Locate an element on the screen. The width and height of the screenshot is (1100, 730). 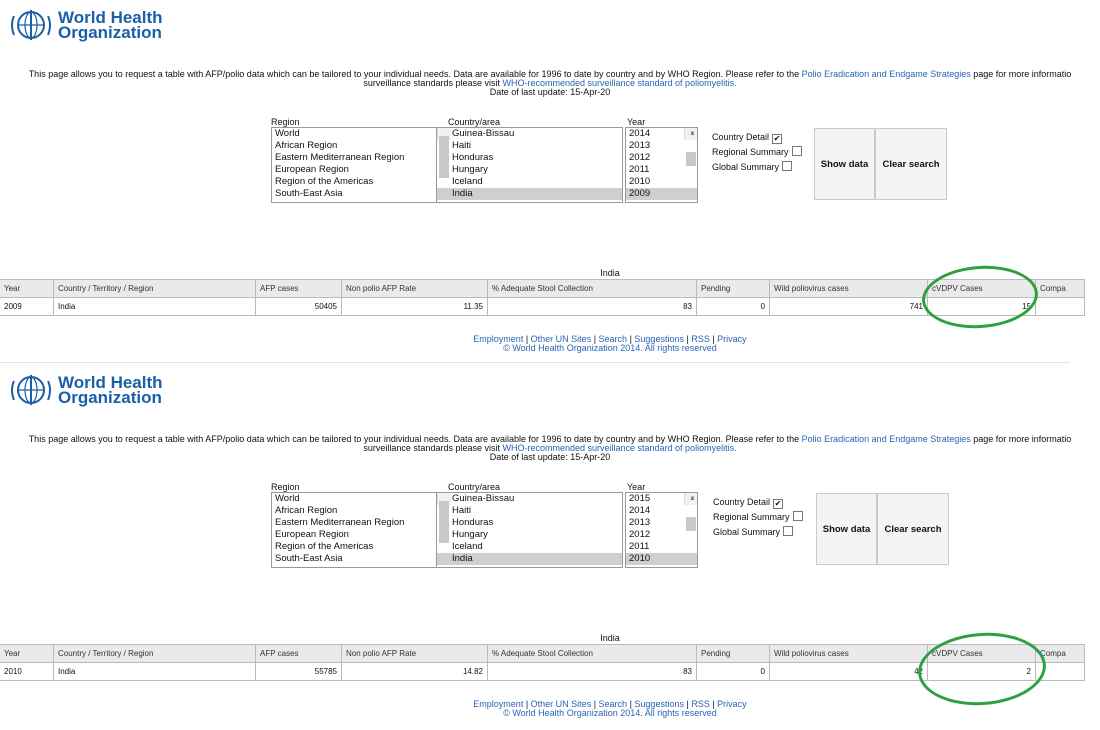
list-item: 2014 is located at coordinates (640, 510).